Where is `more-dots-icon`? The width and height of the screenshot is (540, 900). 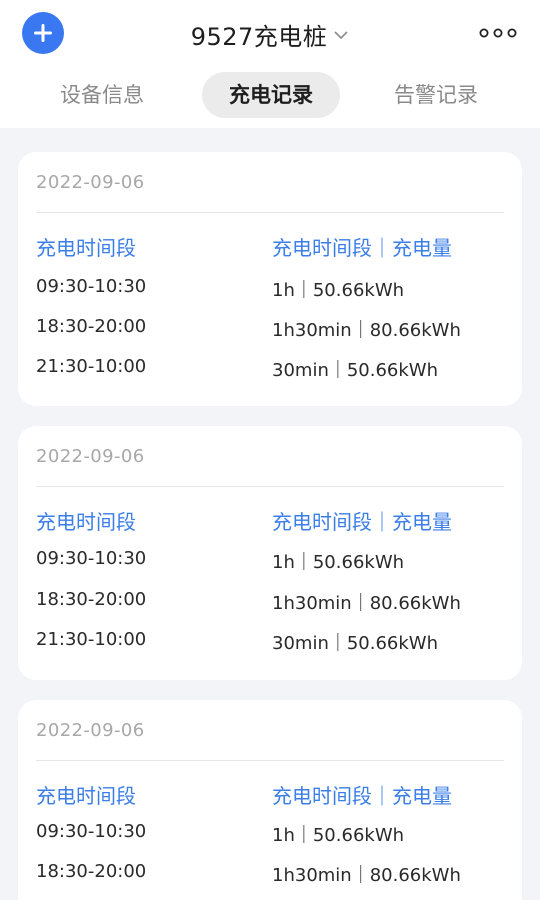
more-dots-icon is located at coordinates (498, 33).